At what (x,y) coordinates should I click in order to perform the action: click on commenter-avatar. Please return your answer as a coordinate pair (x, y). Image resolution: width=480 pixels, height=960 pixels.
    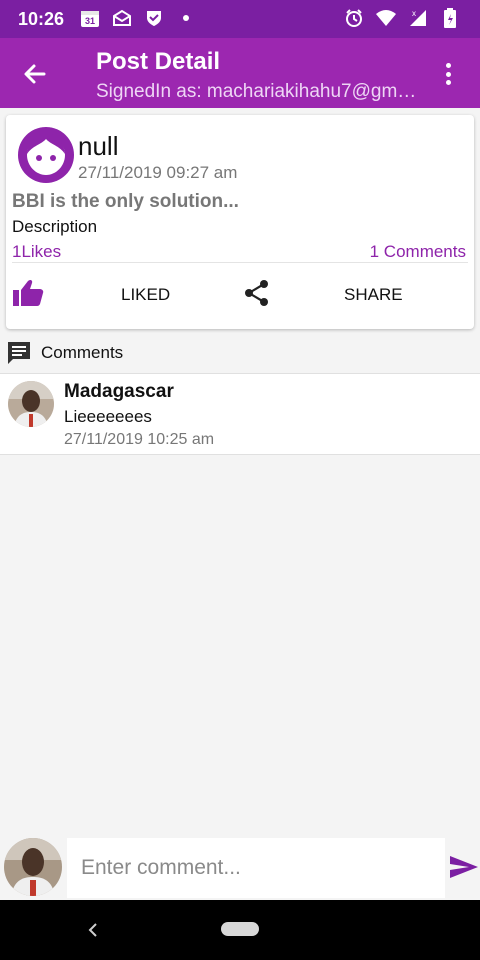
    Looking at the image, I should click on (31, 404).